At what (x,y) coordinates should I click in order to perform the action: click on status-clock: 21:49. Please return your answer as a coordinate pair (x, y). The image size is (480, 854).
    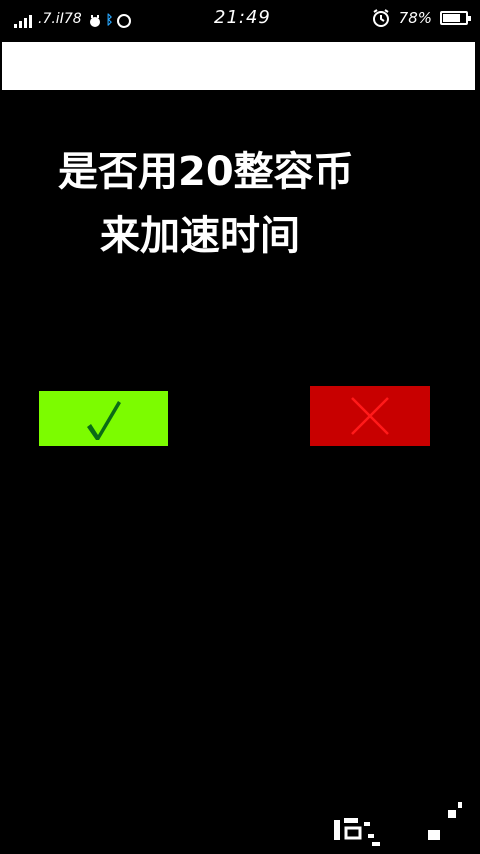
    Looking at the image, I should click on (242, 17).